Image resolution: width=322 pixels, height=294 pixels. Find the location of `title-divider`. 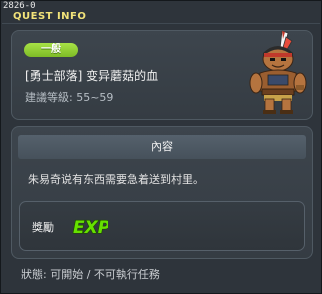

title-divider is located at coordinates (161, 24).